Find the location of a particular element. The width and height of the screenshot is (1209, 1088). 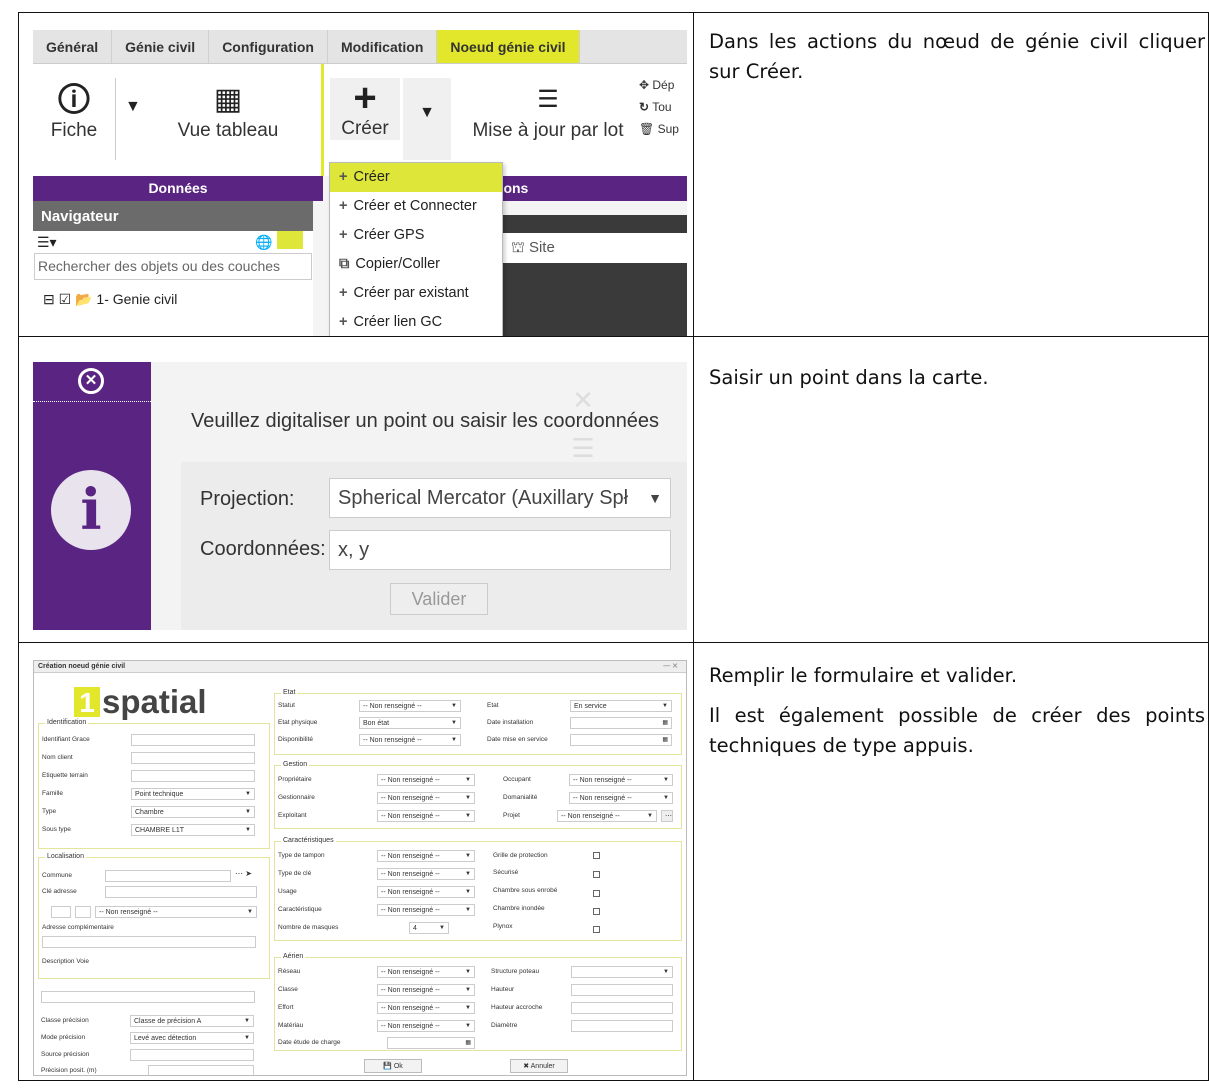

fiche-button: 🛈 Fiche is located at coordinates (74, 111).